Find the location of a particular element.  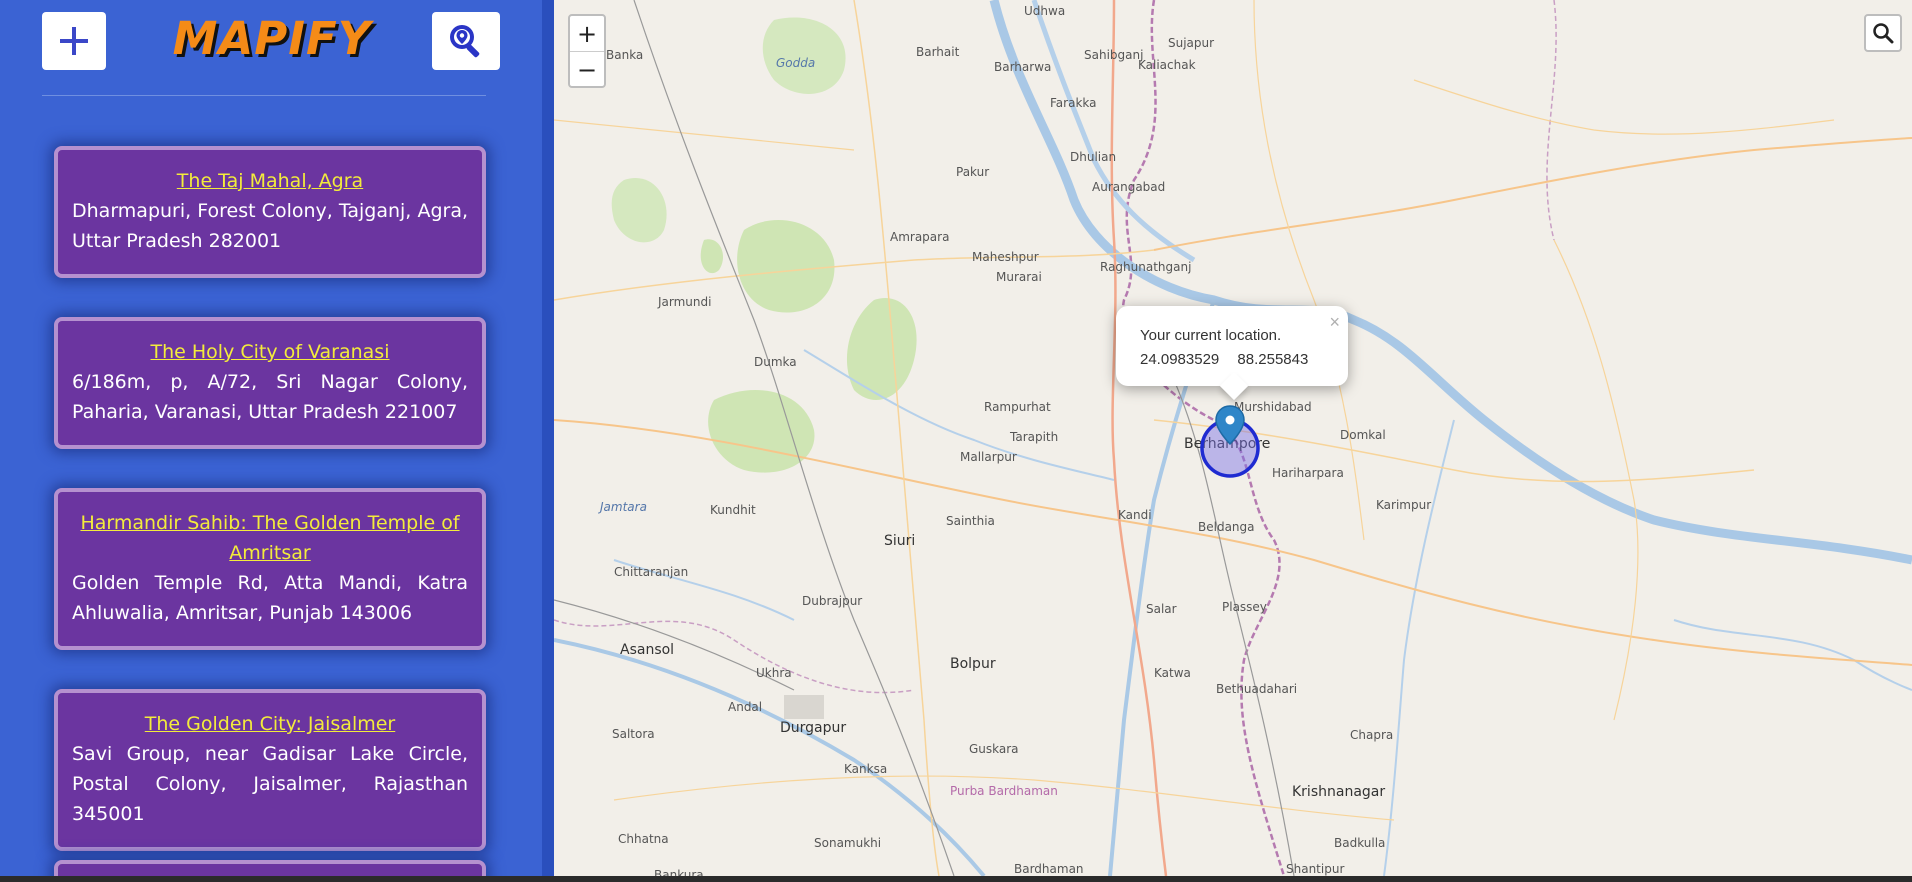

map-place-label: Sonamukhi is located at coordinates (848, 843).